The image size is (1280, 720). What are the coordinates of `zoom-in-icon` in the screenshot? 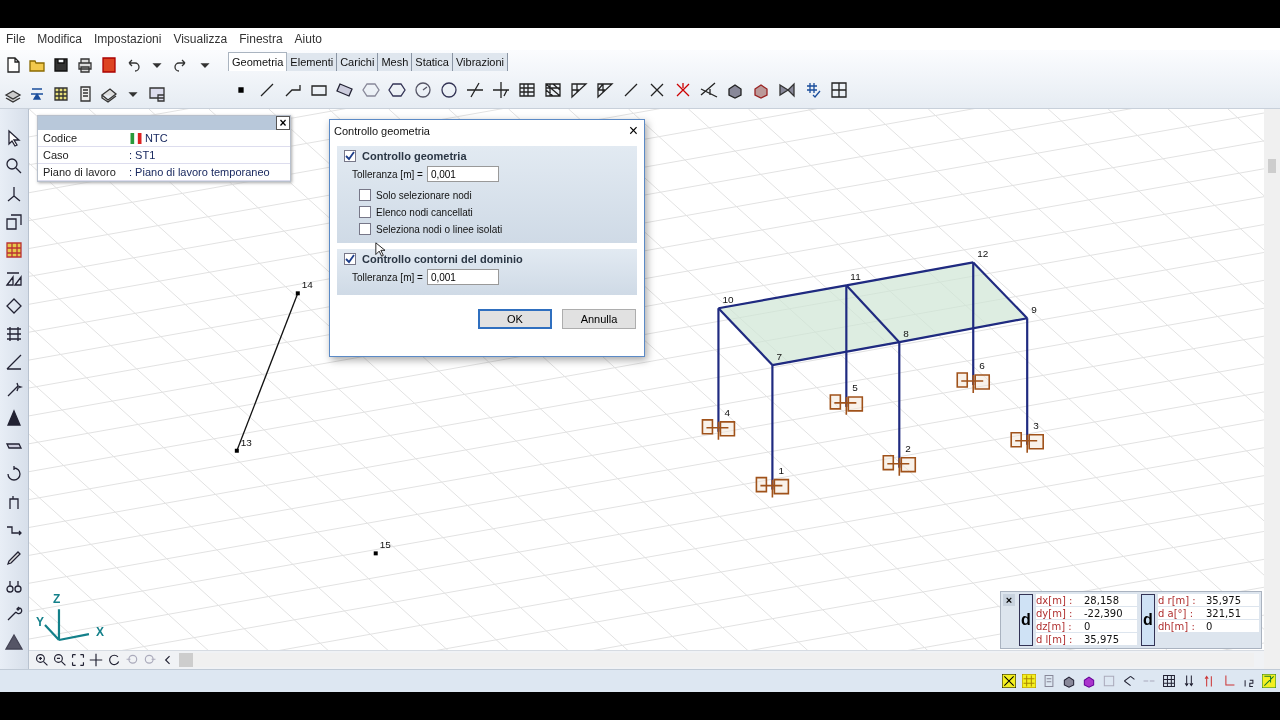 It's located at (42, 660).